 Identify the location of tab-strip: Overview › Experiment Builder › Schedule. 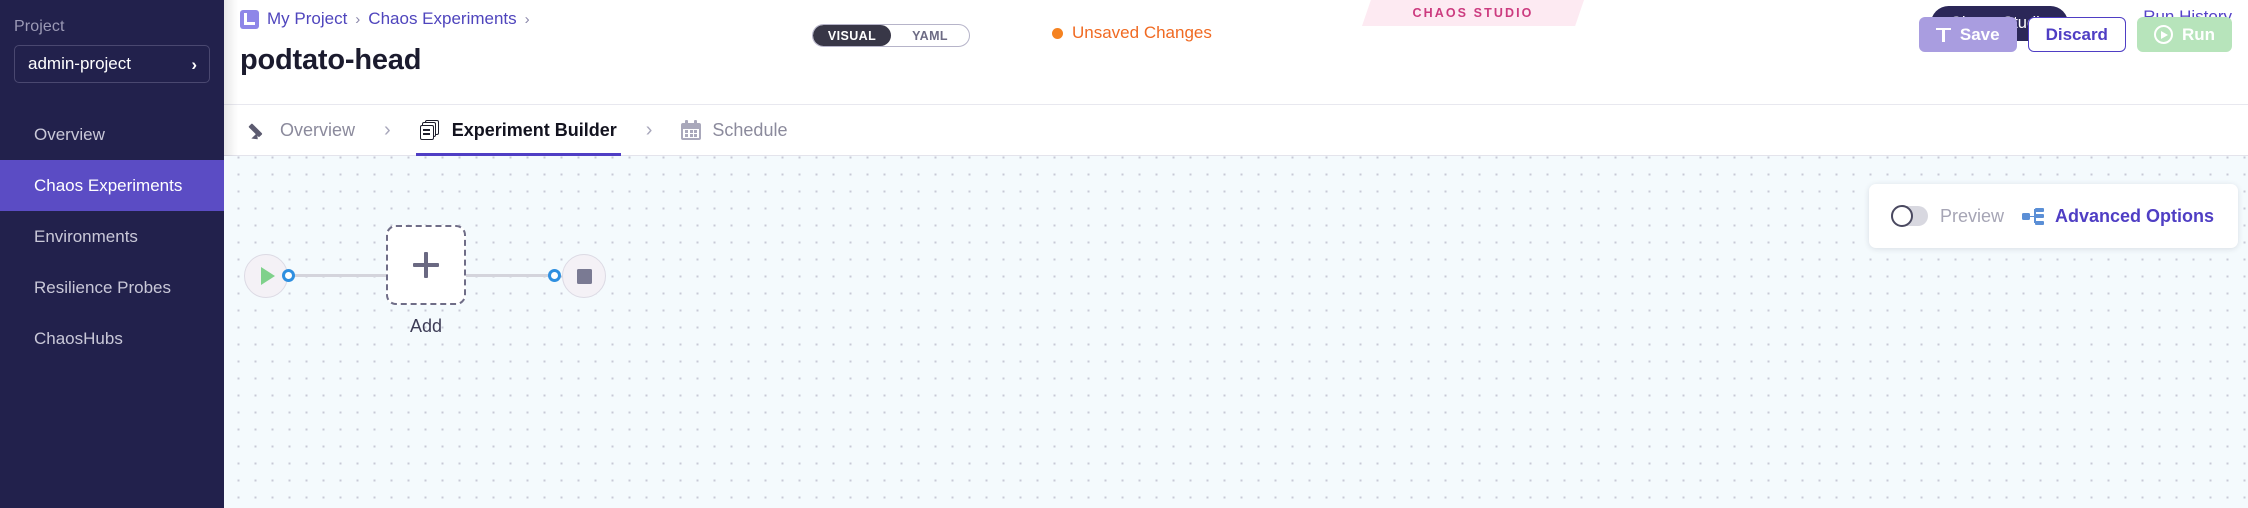
(1236, 130).